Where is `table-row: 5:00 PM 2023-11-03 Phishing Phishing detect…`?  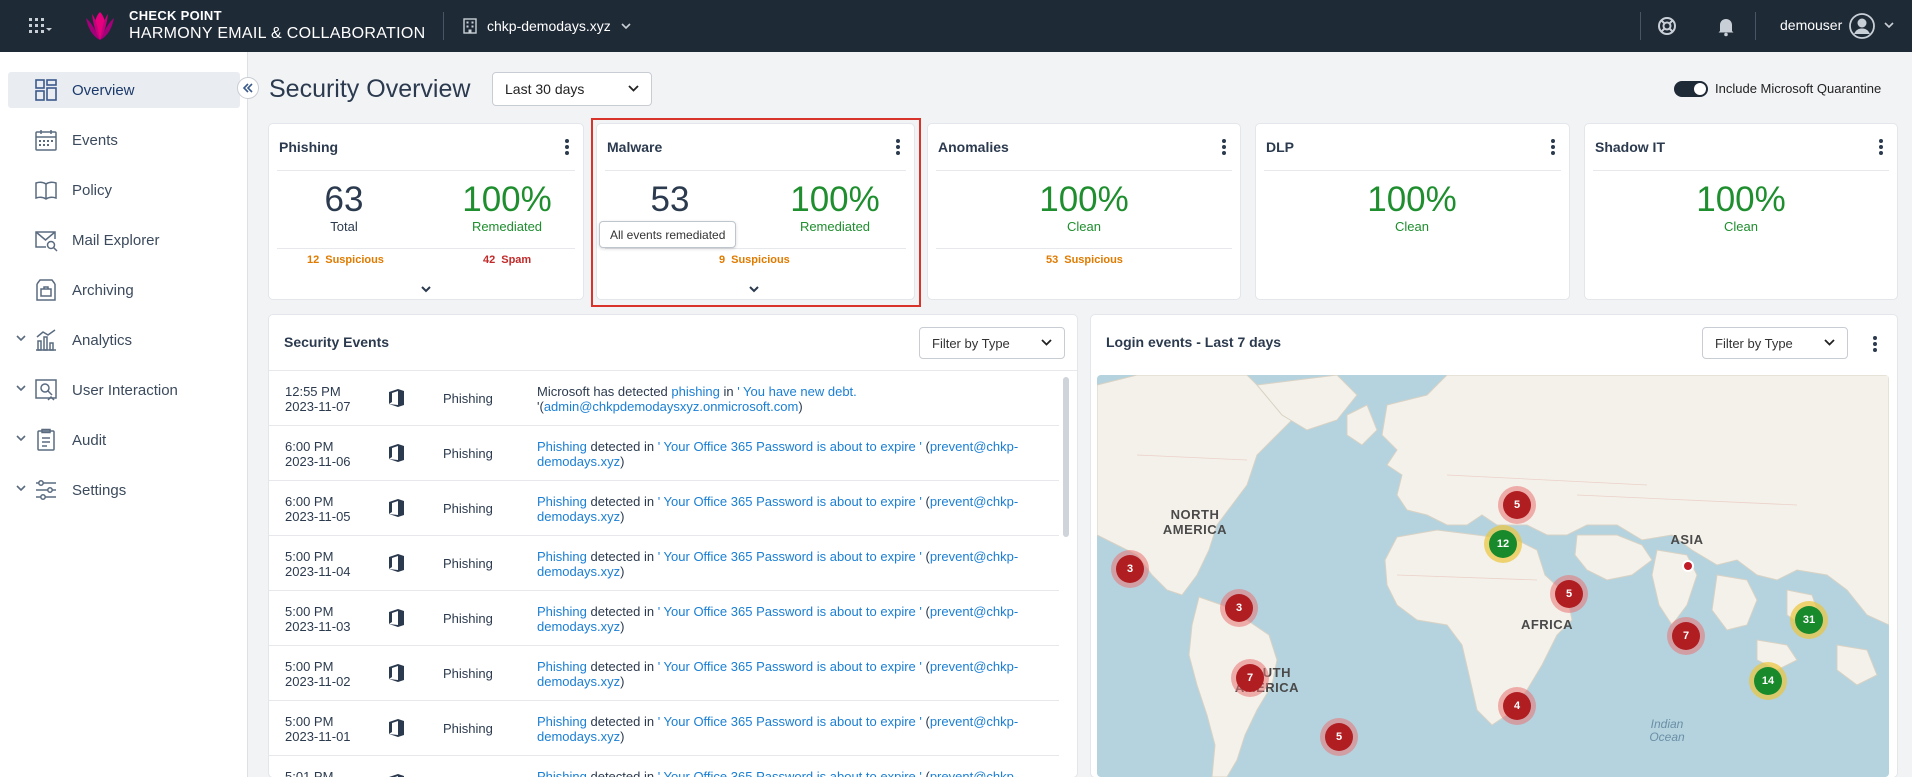
table-row: 5:00 PM 2023-11-03 Phishing Phishing detect… is located at coordinates (664, 618).